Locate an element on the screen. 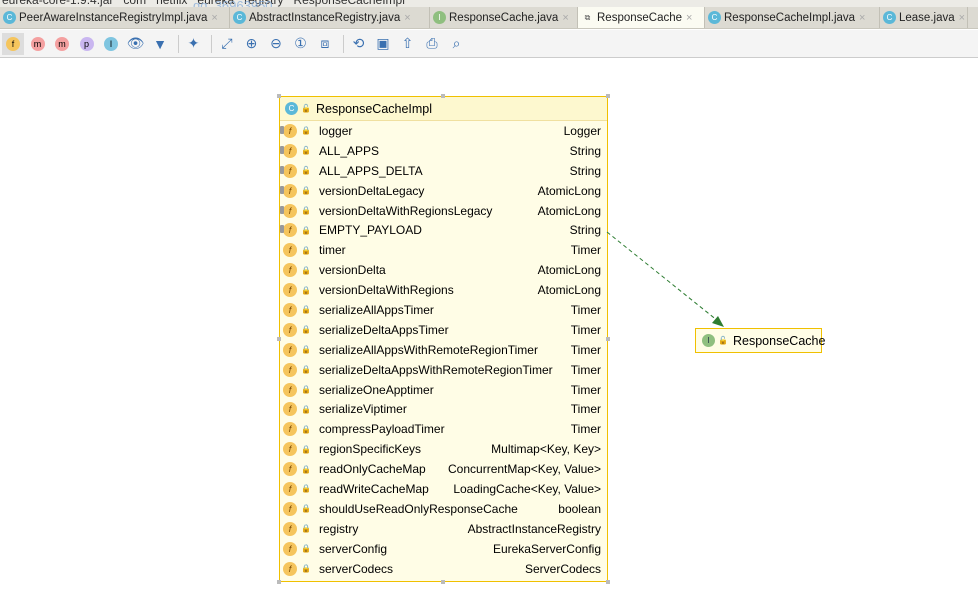  edge-line is located at coordinates (662, 276).